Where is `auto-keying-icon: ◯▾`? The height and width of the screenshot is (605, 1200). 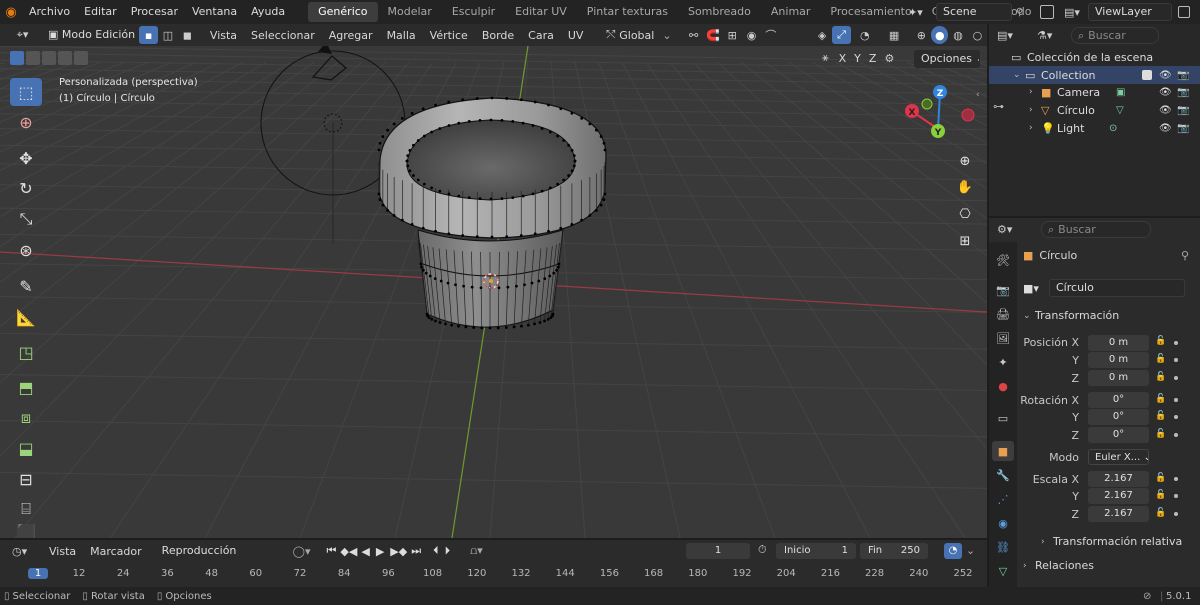
auto-keying-icon: ◯▾ is located at coordinates (302, 551).